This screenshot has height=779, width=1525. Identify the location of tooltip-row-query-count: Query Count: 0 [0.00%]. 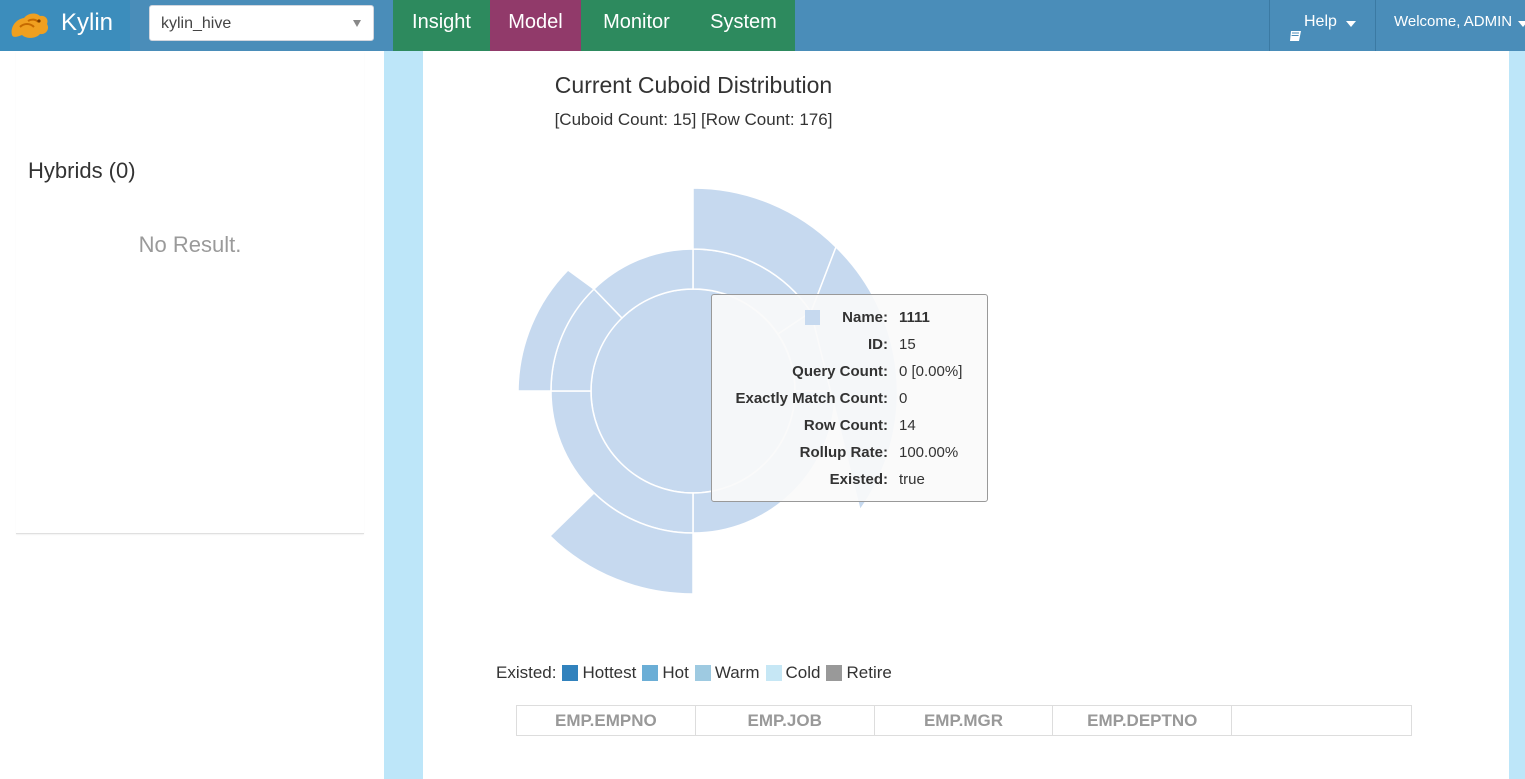
(850, 373).